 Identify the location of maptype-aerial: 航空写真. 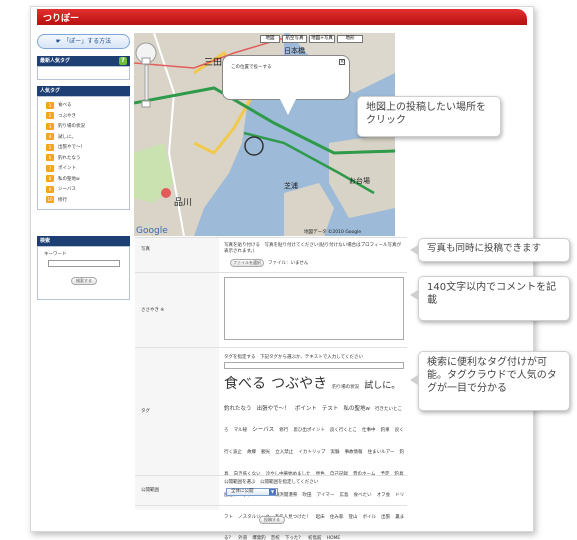
(294, 39).